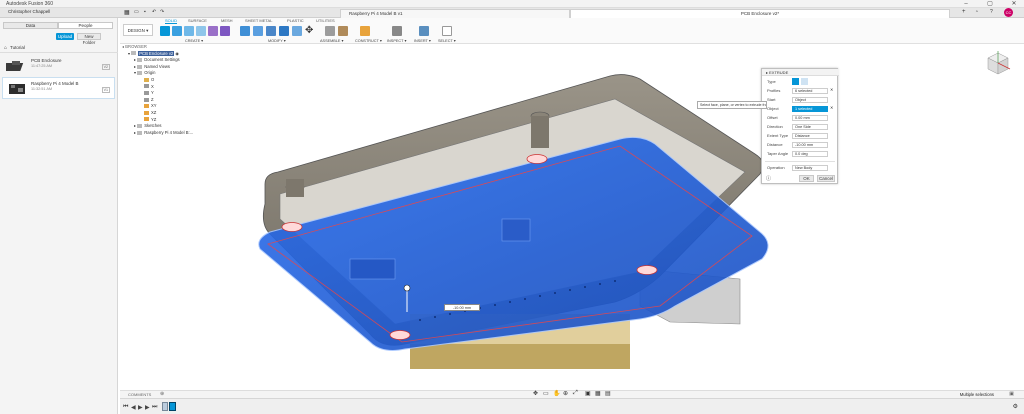 Image resolution: width=1024 pixels, height=414 pixels. I want to click on browser-node: ▾ Origin, so click(167, 73).